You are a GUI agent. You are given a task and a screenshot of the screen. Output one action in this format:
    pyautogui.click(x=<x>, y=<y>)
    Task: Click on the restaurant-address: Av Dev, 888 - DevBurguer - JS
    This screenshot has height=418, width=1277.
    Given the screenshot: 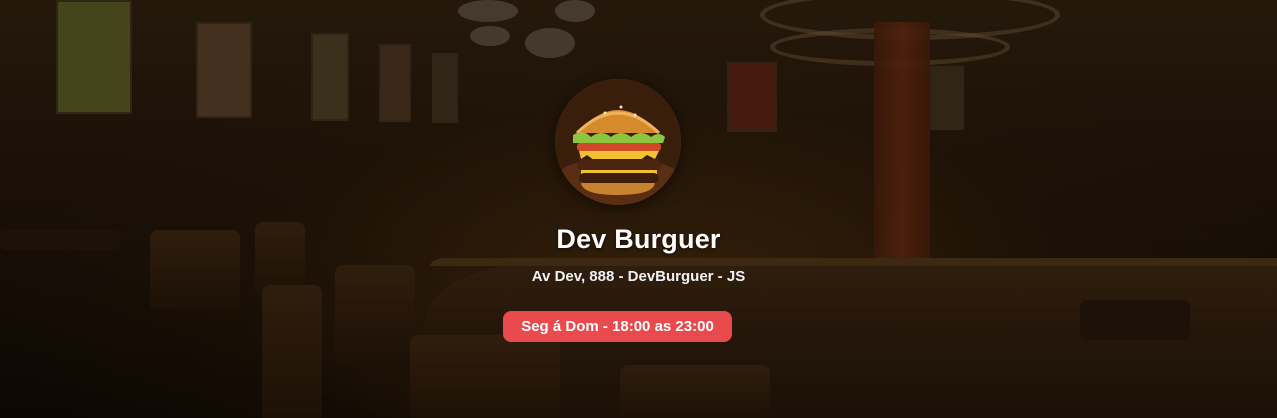 What is the action you would take?
    pyautogui.click(x=638, y=276)
    